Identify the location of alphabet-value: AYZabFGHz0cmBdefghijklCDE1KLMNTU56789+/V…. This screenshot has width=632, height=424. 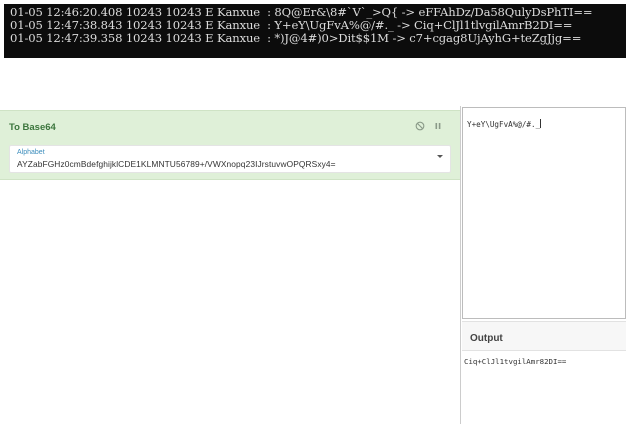
(176, 164).